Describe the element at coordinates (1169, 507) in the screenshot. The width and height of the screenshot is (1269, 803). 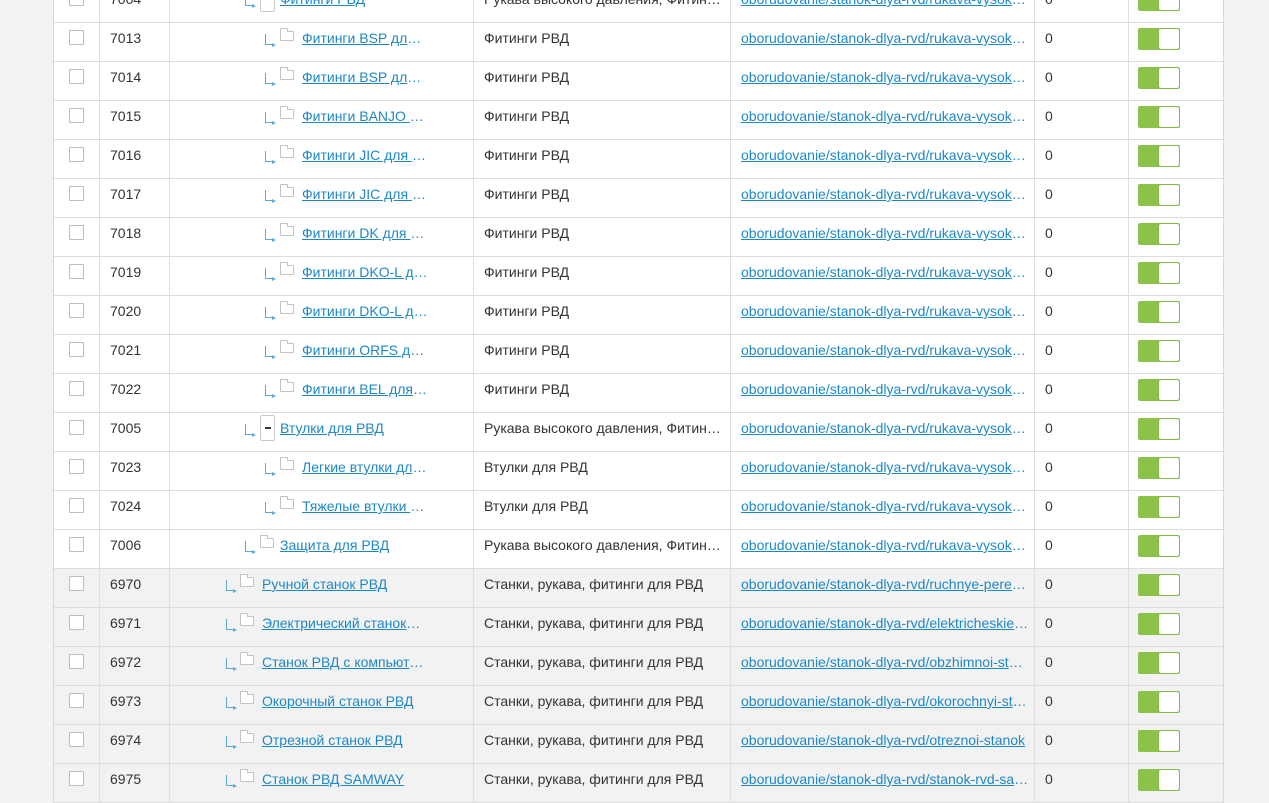
I see `toggle-knob` at that location.